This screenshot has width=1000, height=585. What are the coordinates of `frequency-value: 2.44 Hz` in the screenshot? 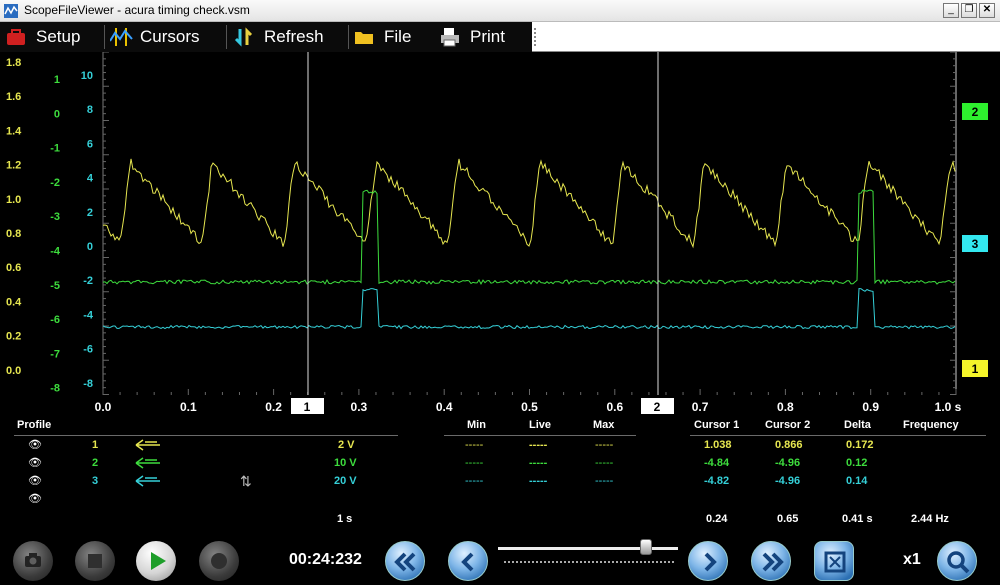 It's located at (930, 519).